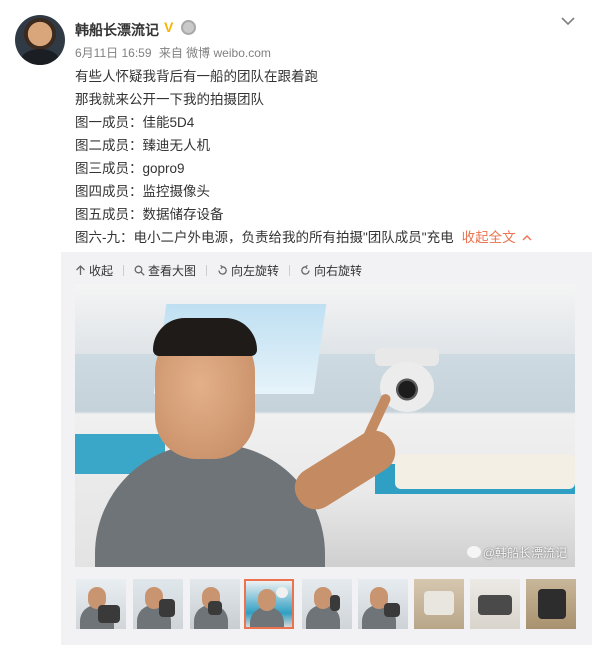 This screenshot has width=592, height=645. I want to click on watermark-text: @韩船长漂流记, so click(524, 553).